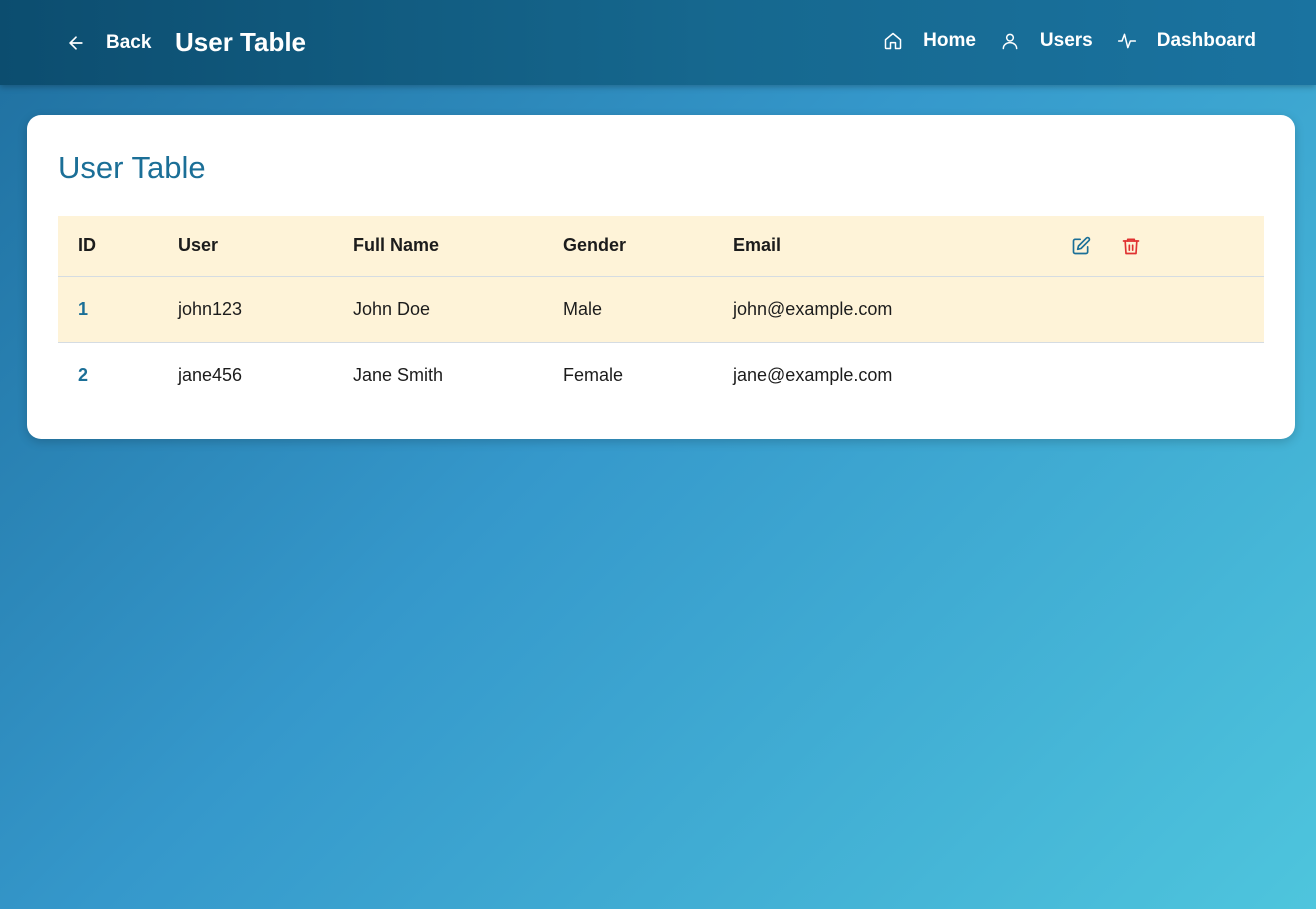 The height and width of the screenshot is (909, 1316). Describe the element at coordinates (648, 309) in the screenshot. I see `cell-gender: Male` at that location.